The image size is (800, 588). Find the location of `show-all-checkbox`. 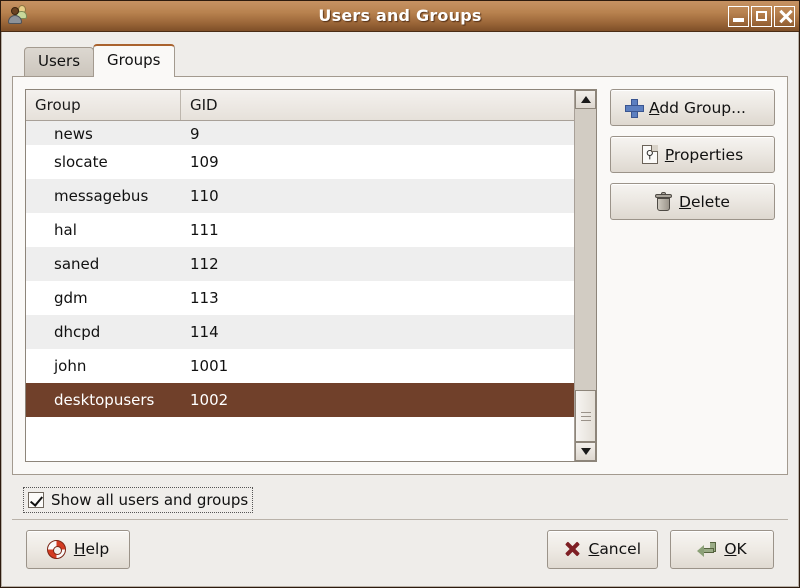

show-all-checkbox is located at coordinates (36, 500).